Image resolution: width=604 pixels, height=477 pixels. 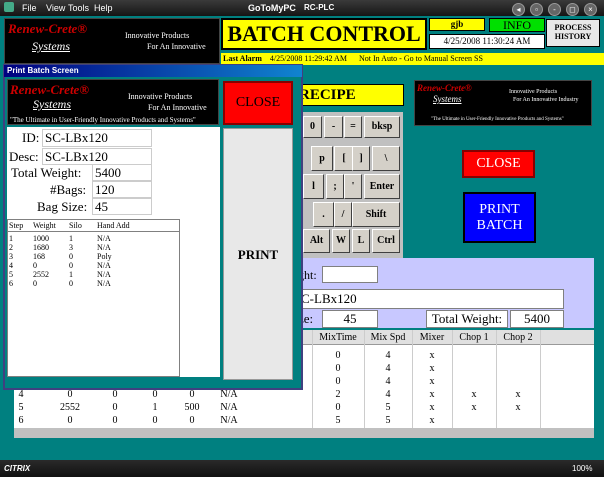 I want to click on row5-step: 5, so click(x=21, y=407).